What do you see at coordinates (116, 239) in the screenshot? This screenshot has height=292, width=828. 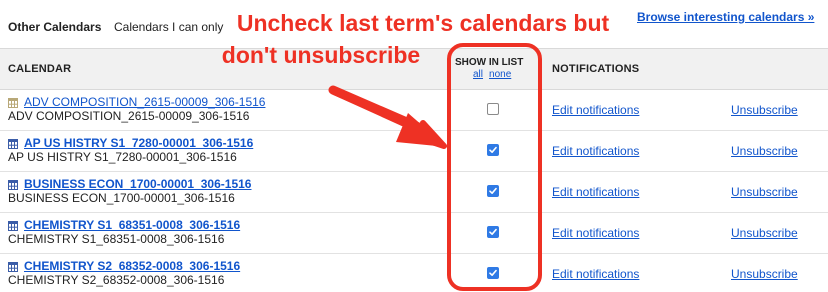 I see `calendar-description: CHEMISTRY S1_68351-0008_306-1516` at bounding box center [116, 239].